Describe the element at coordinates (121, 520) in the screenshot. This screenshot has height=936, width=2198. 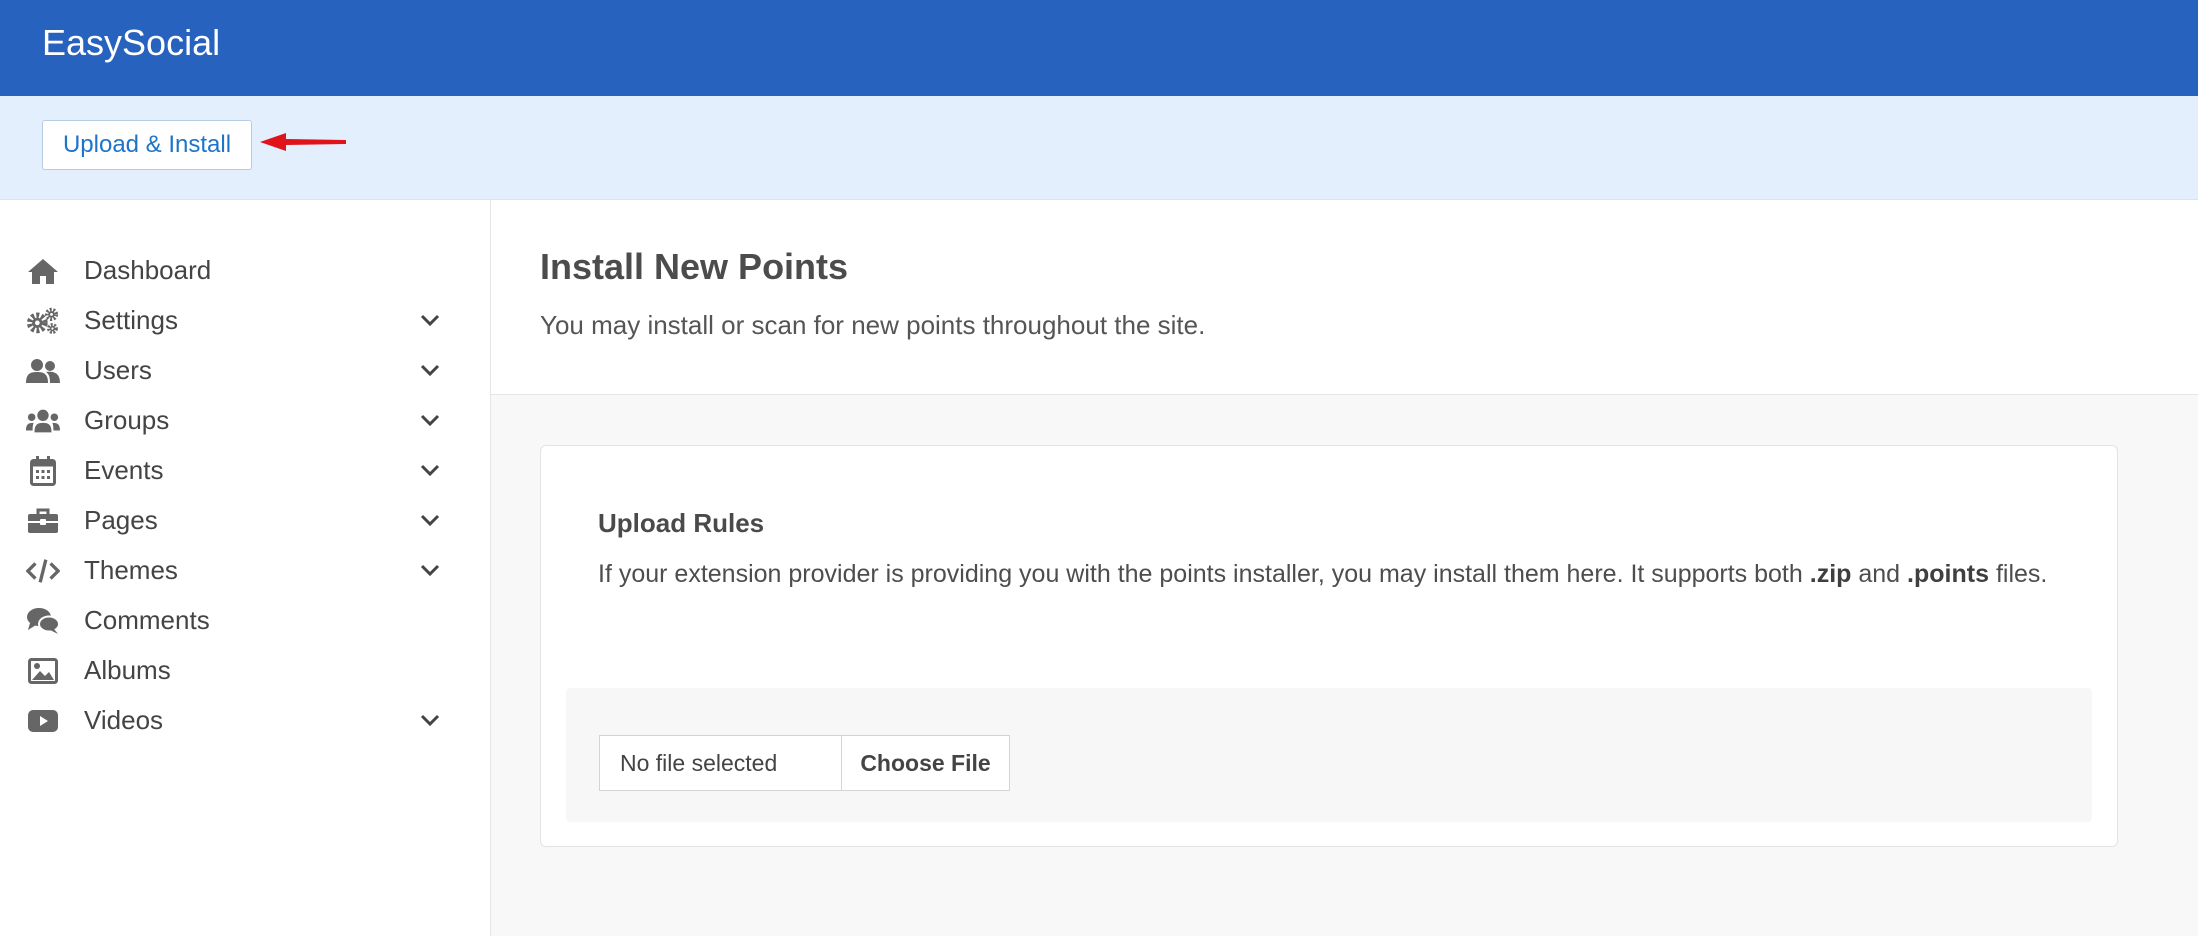
I see `sidebar-item-label: Pages` at that location.